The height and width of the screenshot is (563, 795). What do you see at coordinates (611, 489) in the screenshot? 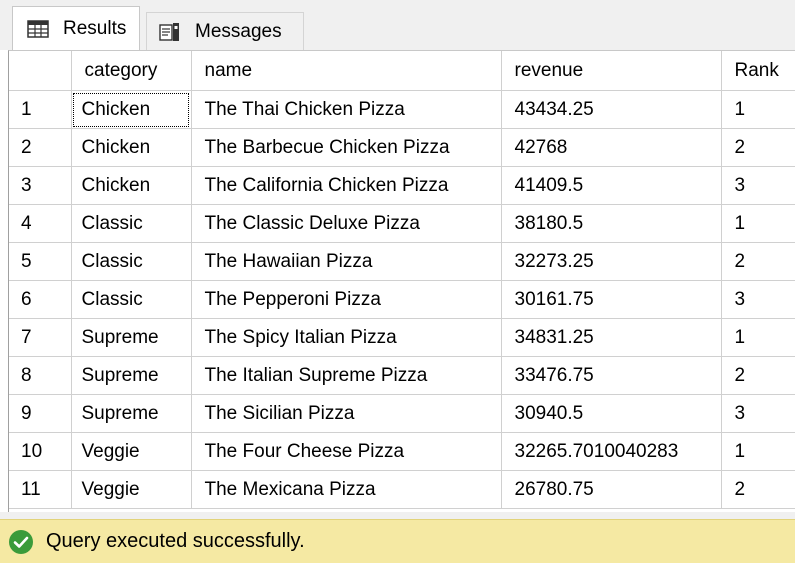
I see `revenue-cell: 26780.75` at bounding box center [611, 489].